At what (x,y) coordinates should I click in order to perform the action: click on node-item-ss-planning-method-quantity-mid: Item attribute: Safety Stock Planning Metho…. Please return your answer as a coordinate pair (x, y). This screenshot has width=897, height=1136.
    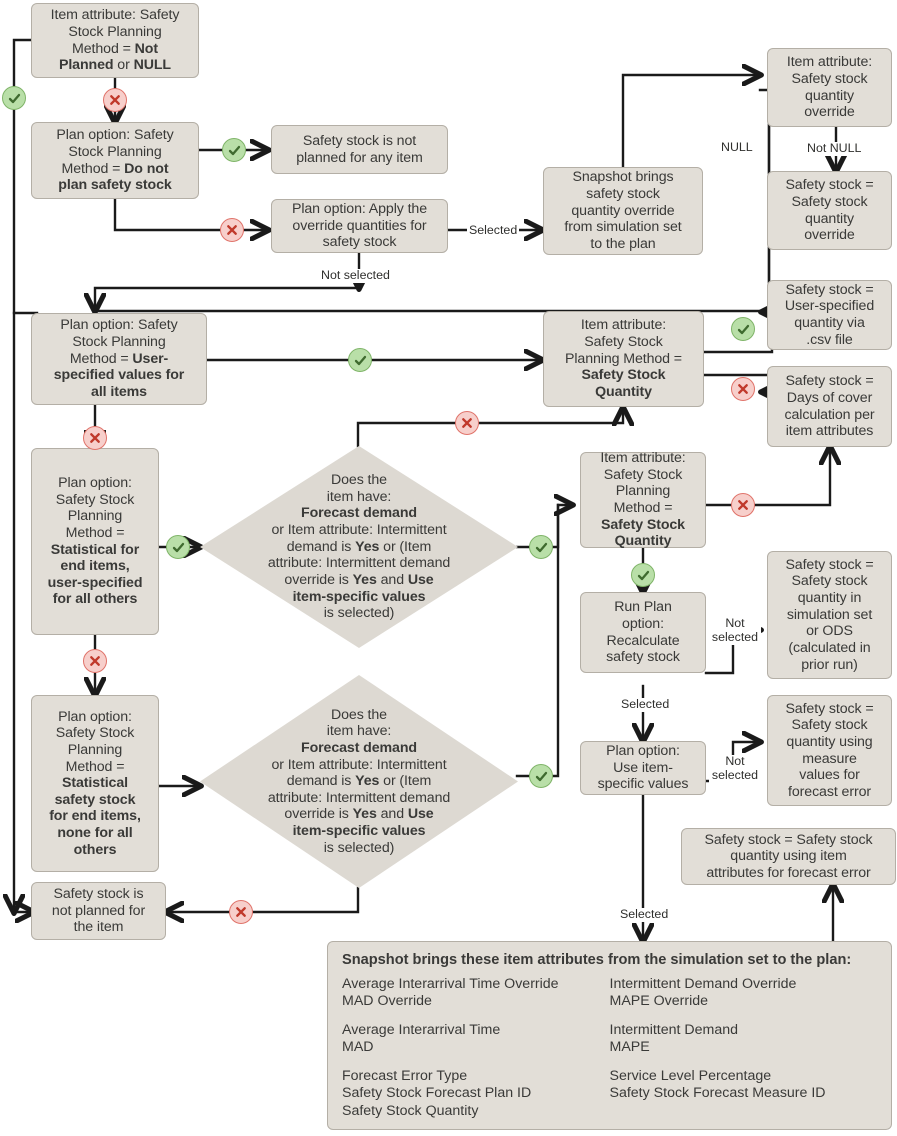
    Looking at the image, I should click on (643, 499).